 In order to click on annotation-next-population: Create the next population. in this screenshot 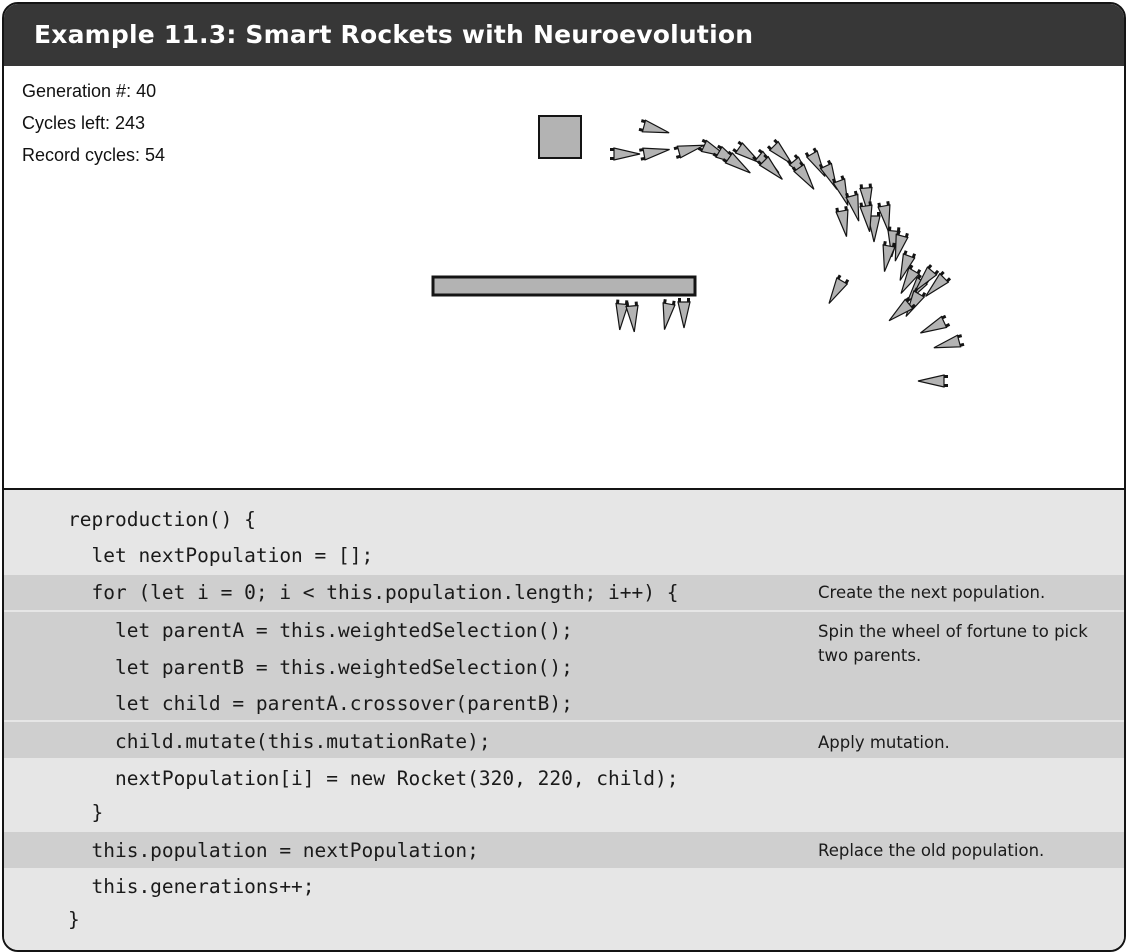, I will do `click(932, 592)`.